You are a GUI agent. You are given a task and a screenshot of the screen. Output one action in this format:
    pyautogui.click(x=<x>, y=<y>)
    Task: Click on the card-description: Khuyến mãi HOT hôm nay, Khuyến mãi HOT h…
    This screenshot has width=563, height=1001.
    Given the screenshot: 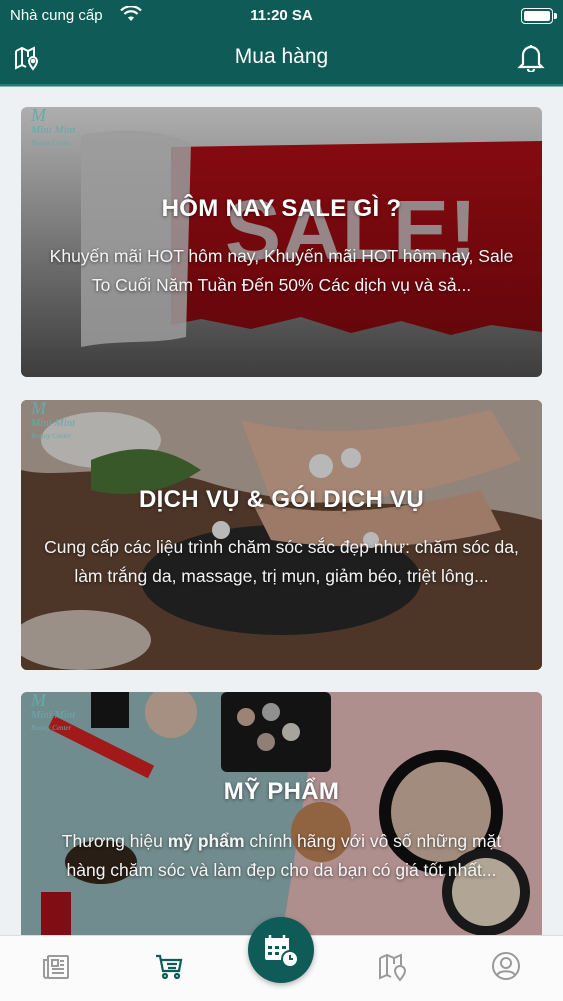 What is the action you would take?
    pyautogui.click(x=281, y=270)
    